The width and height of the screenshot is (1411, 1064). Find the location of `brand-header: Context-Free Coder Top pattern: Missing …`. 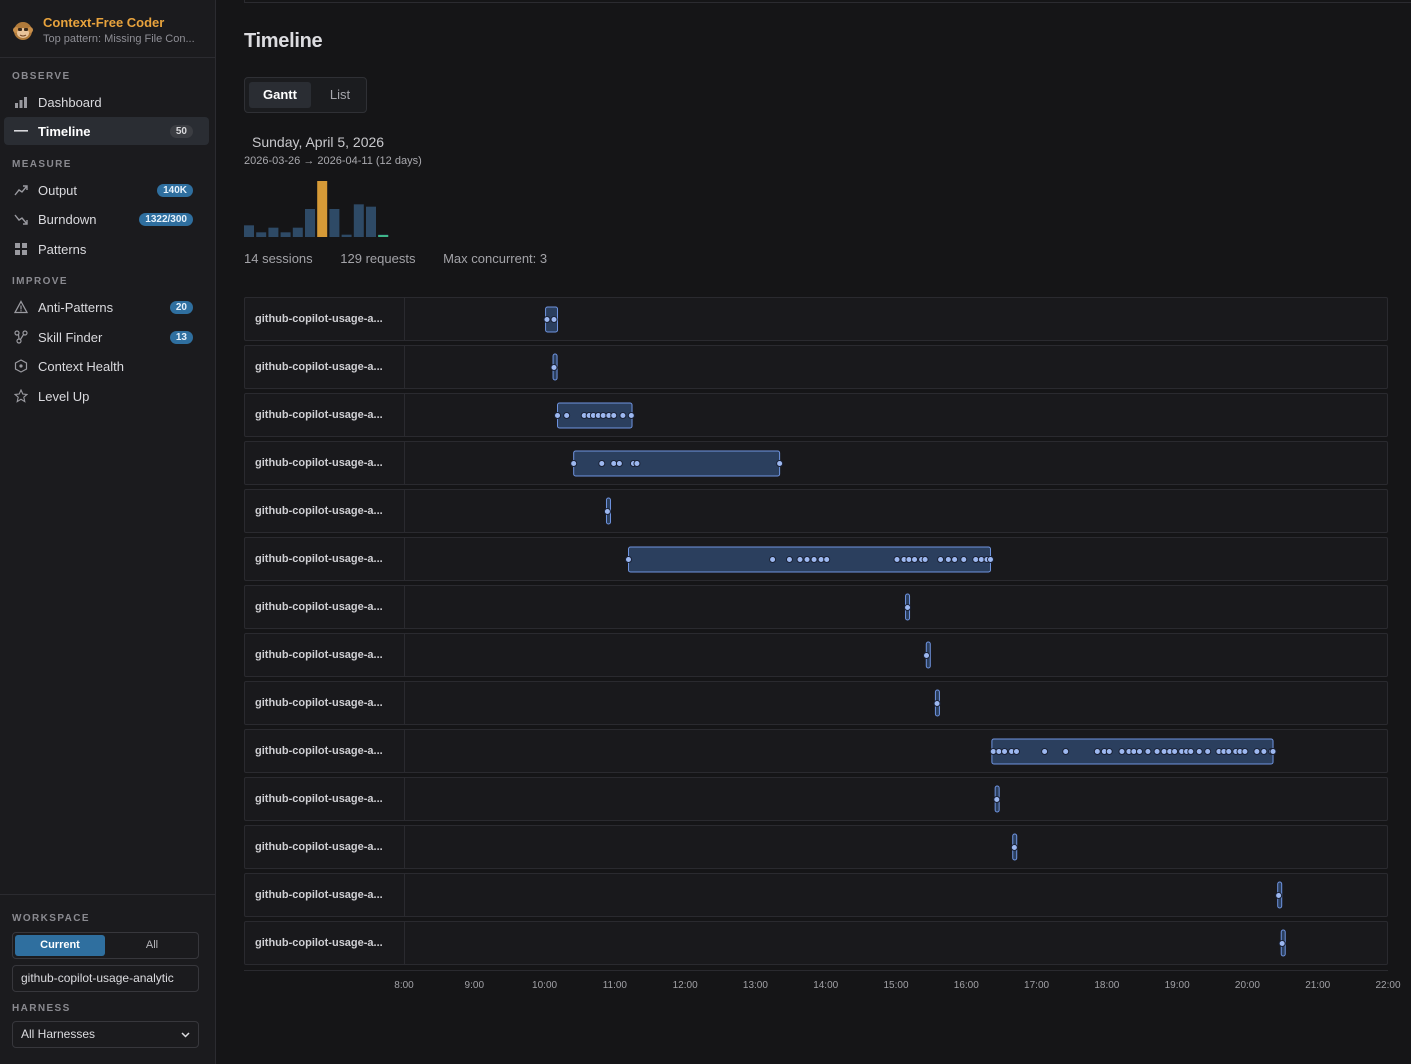

brand-header: Context-Free Coder Top pattern: Missing … is located at coordinates (107, 29).